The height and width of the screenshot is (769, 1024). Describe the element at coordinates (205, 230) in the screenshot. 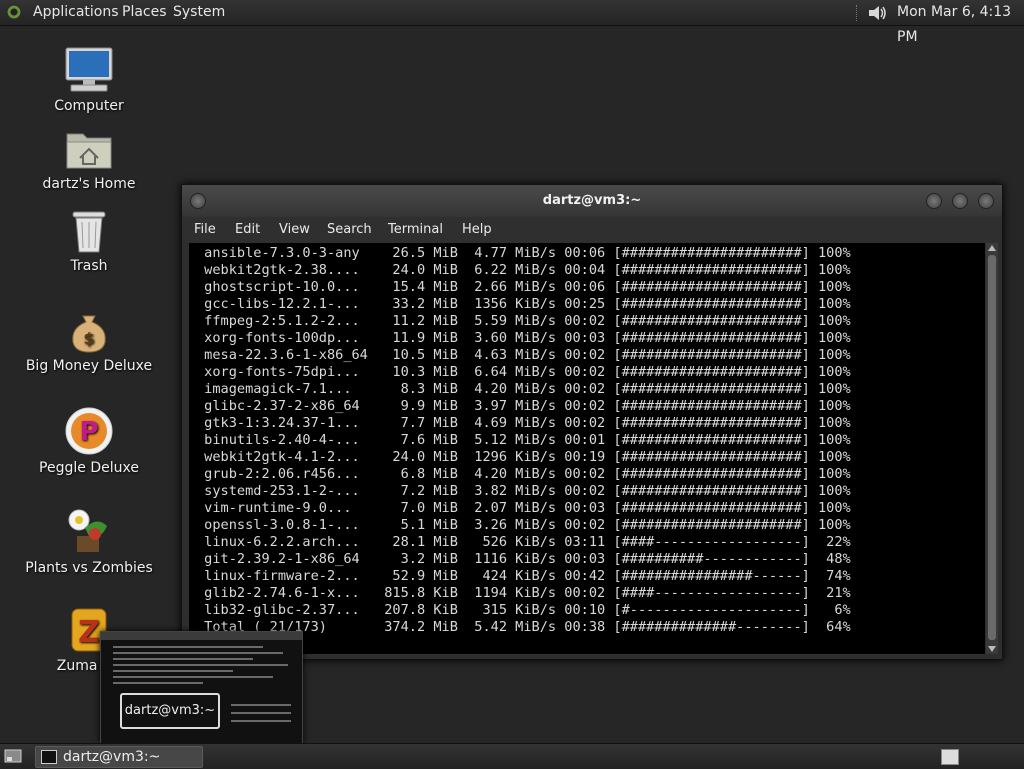

I see `menu-file: File` at that location.